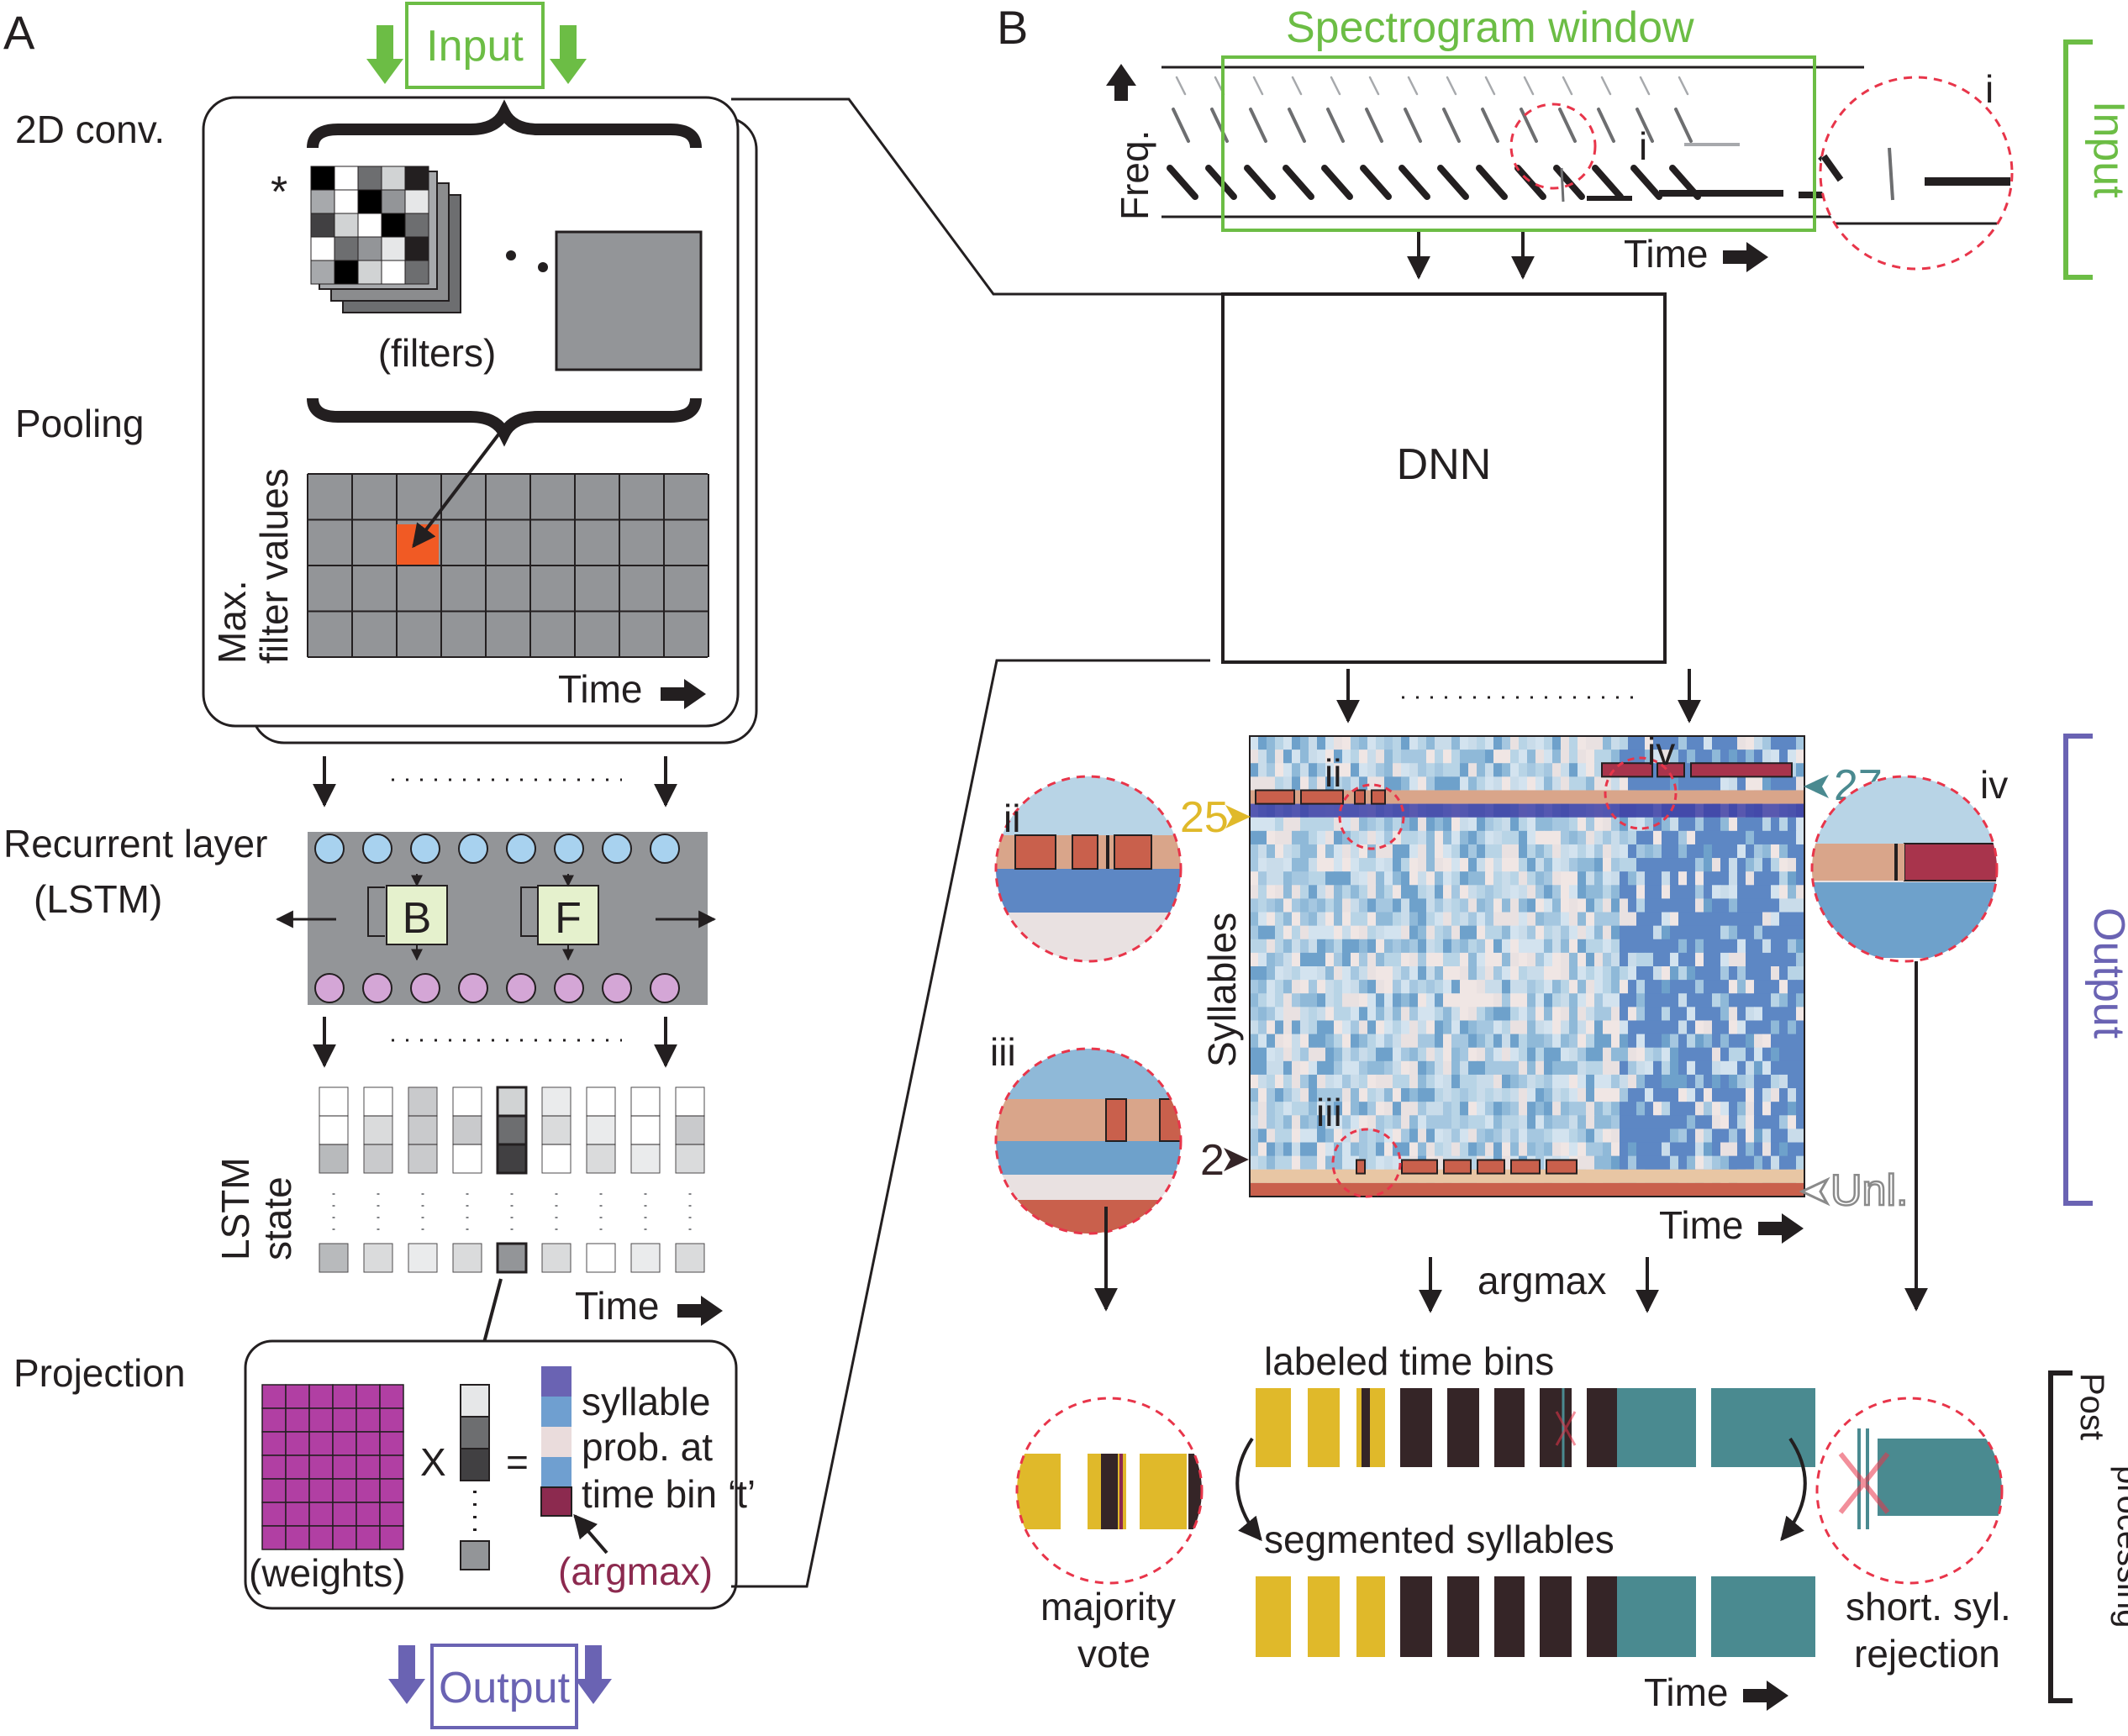  I want to click on syllables-axis-label: Syllables, so click(1222, 990).